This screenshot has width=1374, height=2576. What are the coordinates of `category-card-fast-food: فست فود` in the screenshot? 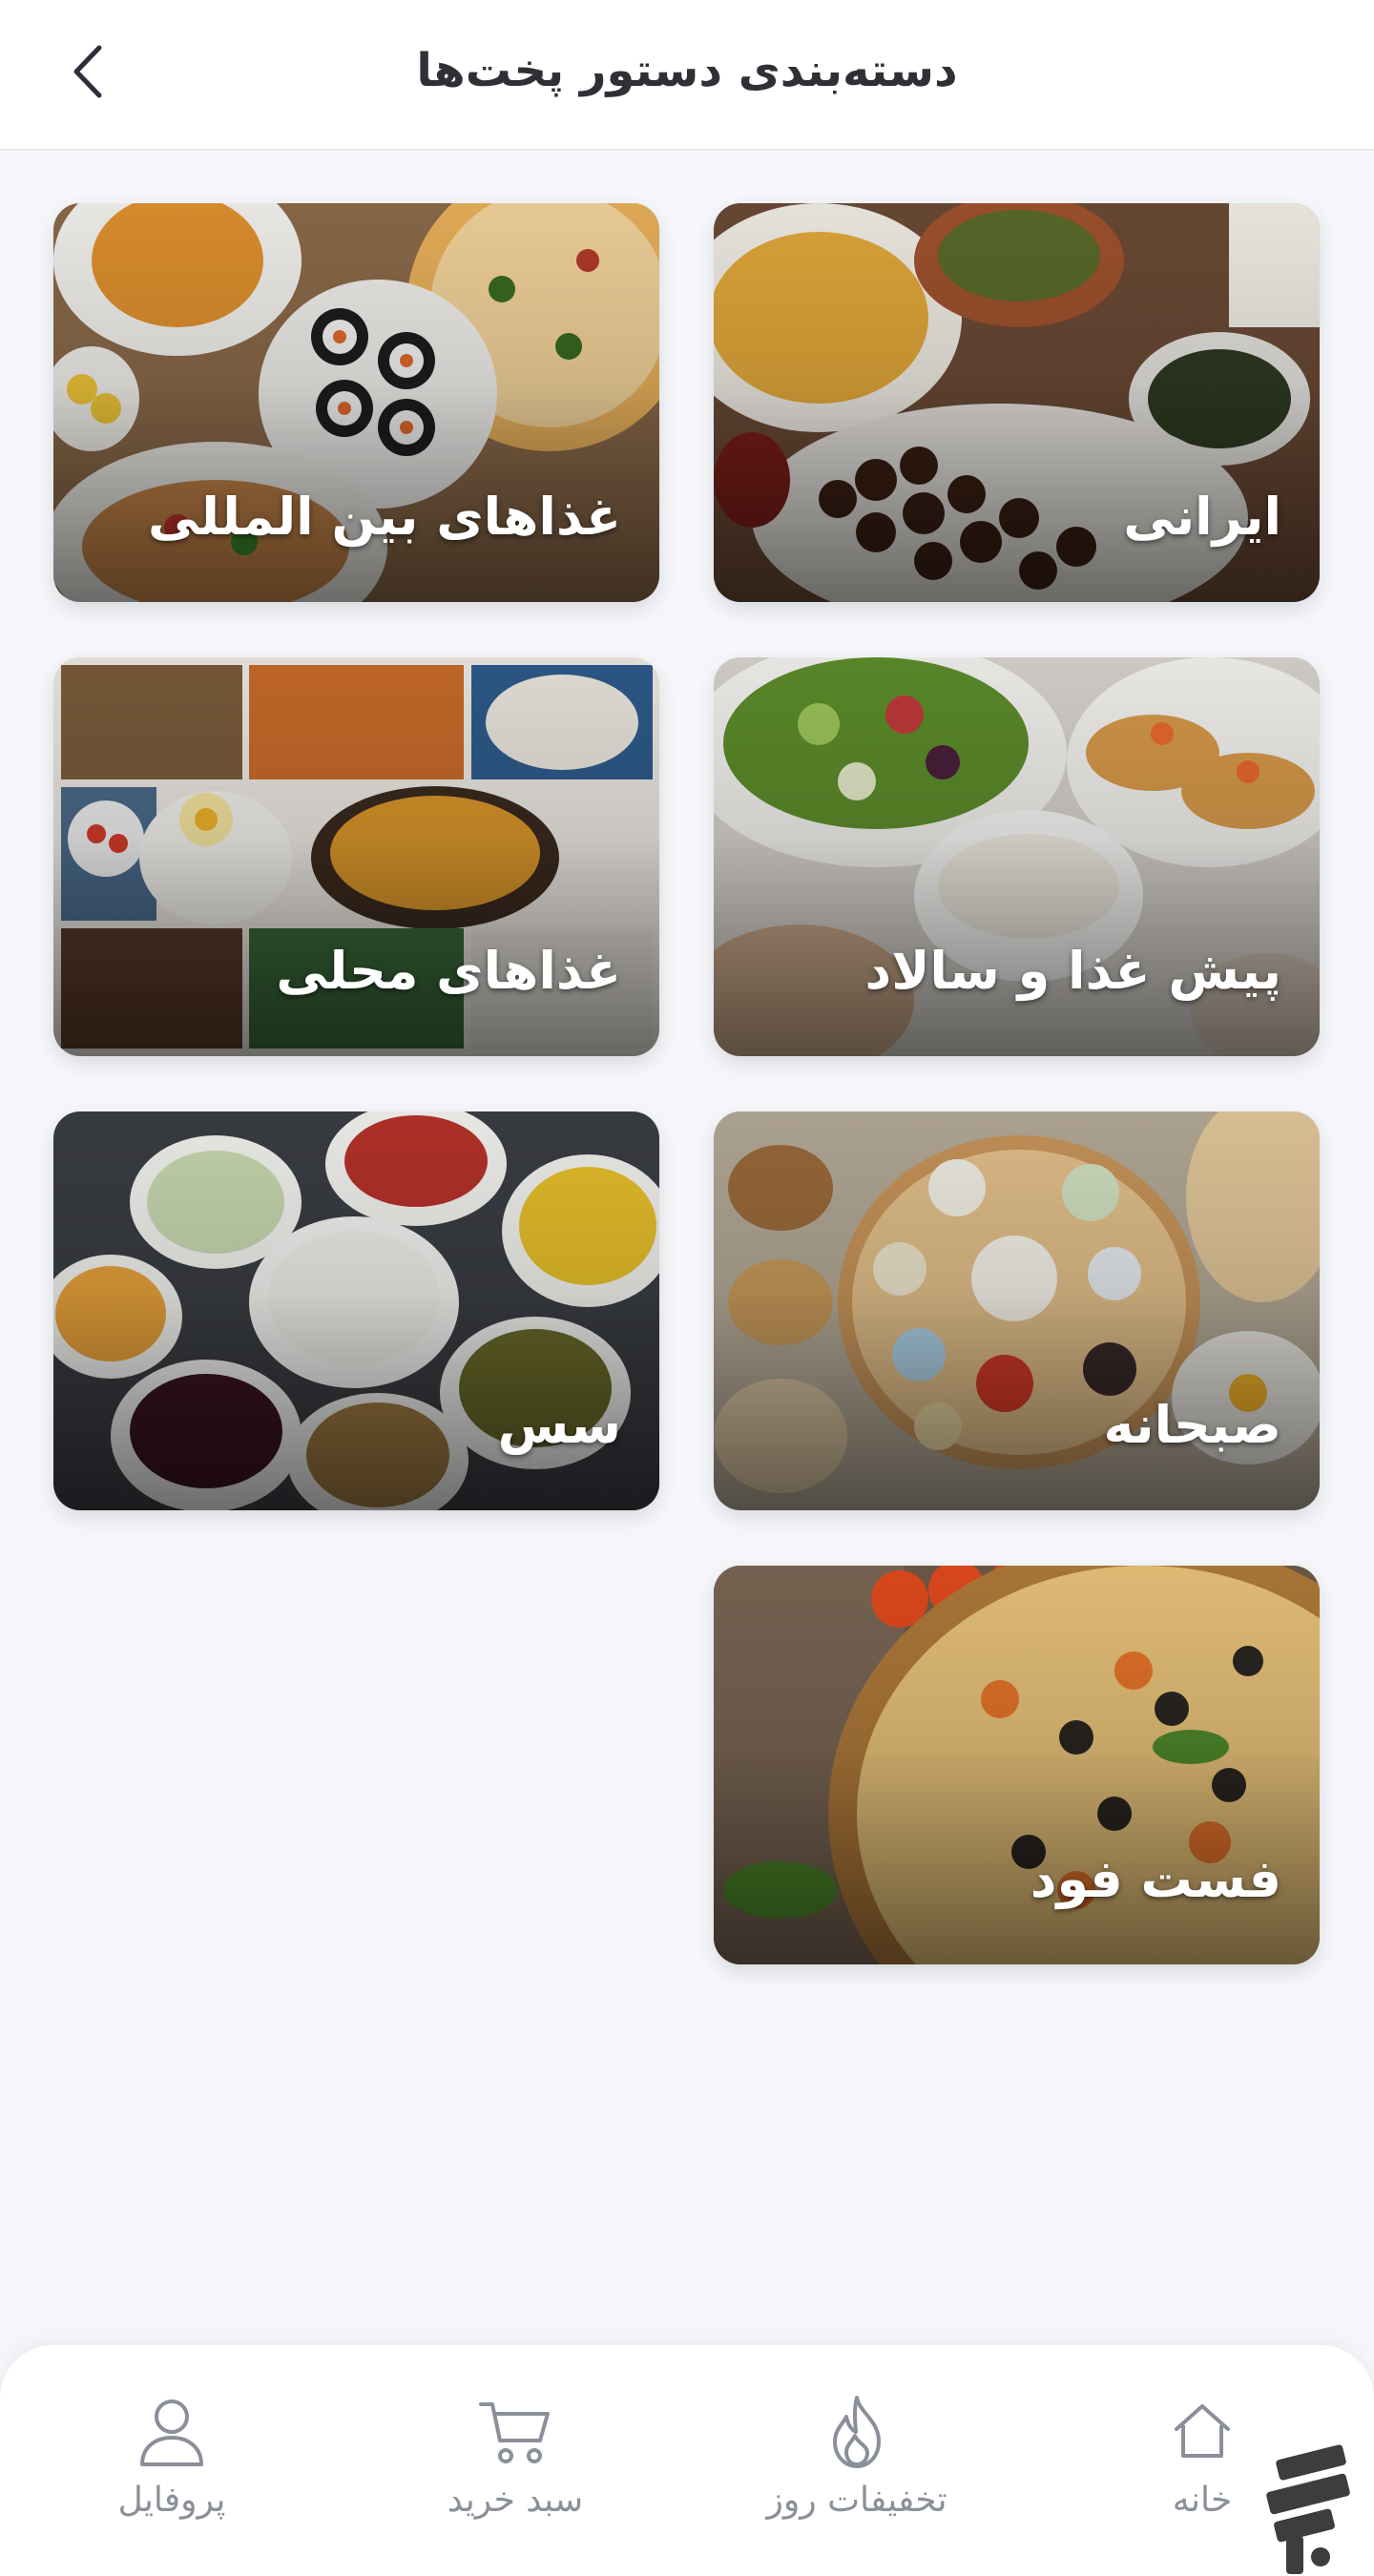 It's located at (1017, 1765).